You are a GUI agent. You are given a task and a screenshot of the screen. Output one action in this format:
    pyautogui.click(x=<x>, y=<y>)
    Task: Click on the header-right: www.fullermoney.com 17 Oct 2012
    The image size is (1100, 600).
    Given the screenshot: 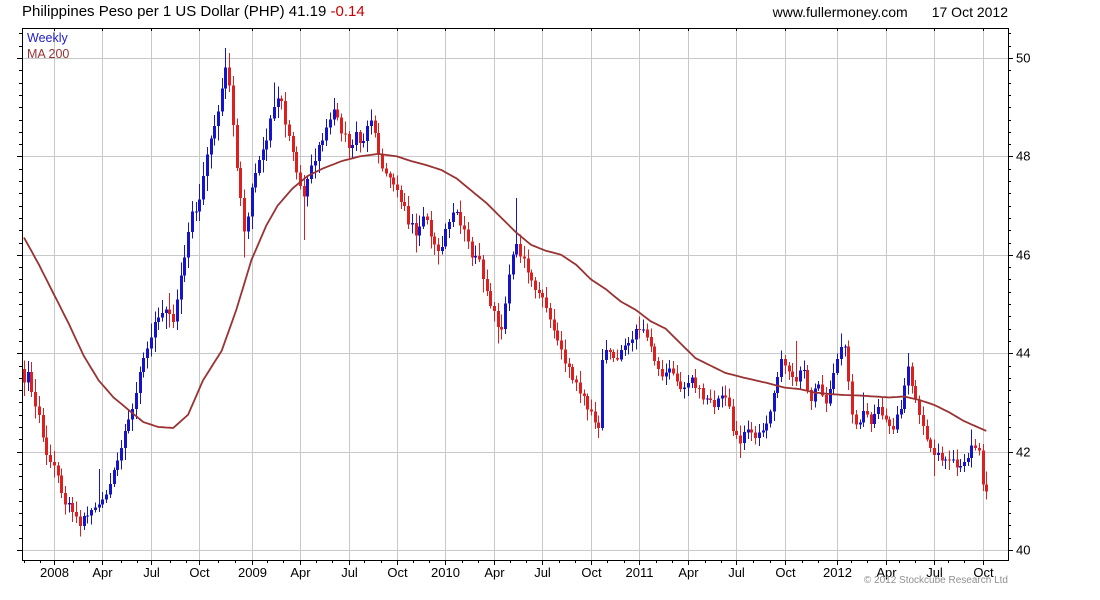 What is the action you would take?
    pyautogui.click(x=890, y=12)
    